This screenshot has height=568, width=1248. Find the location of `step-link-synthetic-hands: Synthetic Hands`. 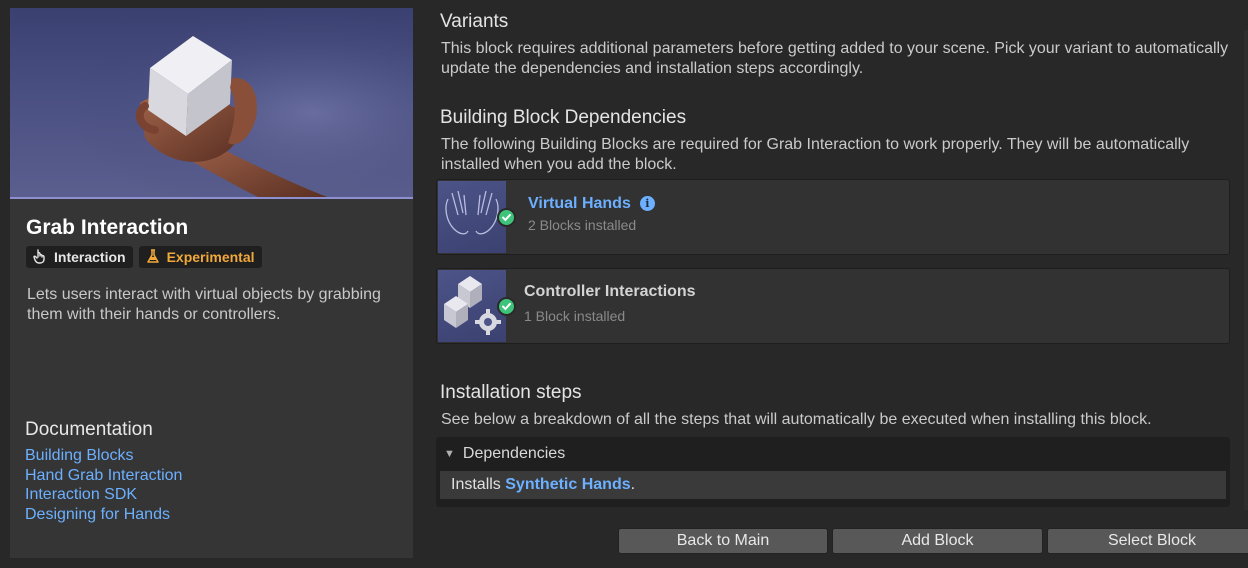

step-link-synthetic-hands: Synthetic Hands is located at coordinates (567, 484).